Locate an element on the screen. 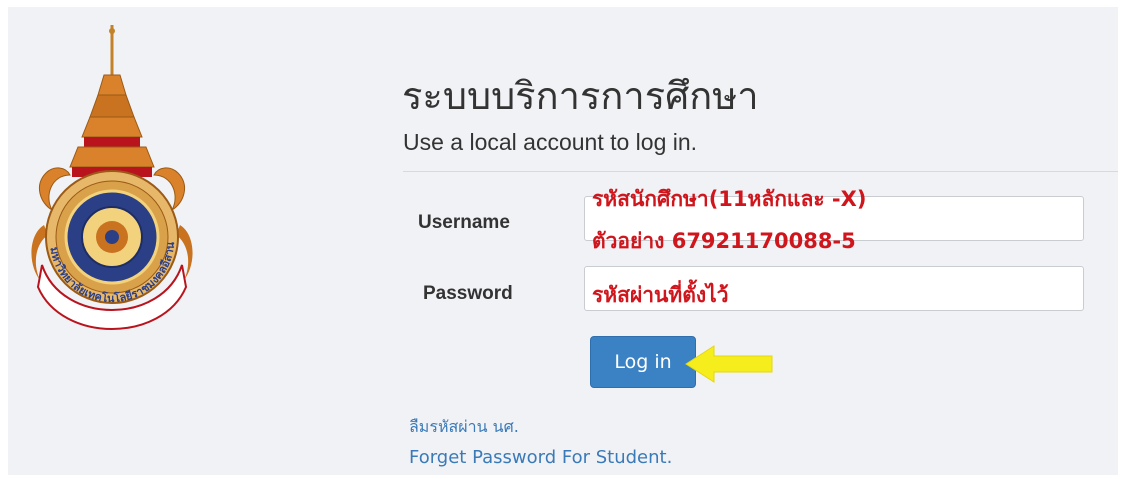  forgot-password-link-en: Forget Password For Student. is located at coordinates (540, 457).